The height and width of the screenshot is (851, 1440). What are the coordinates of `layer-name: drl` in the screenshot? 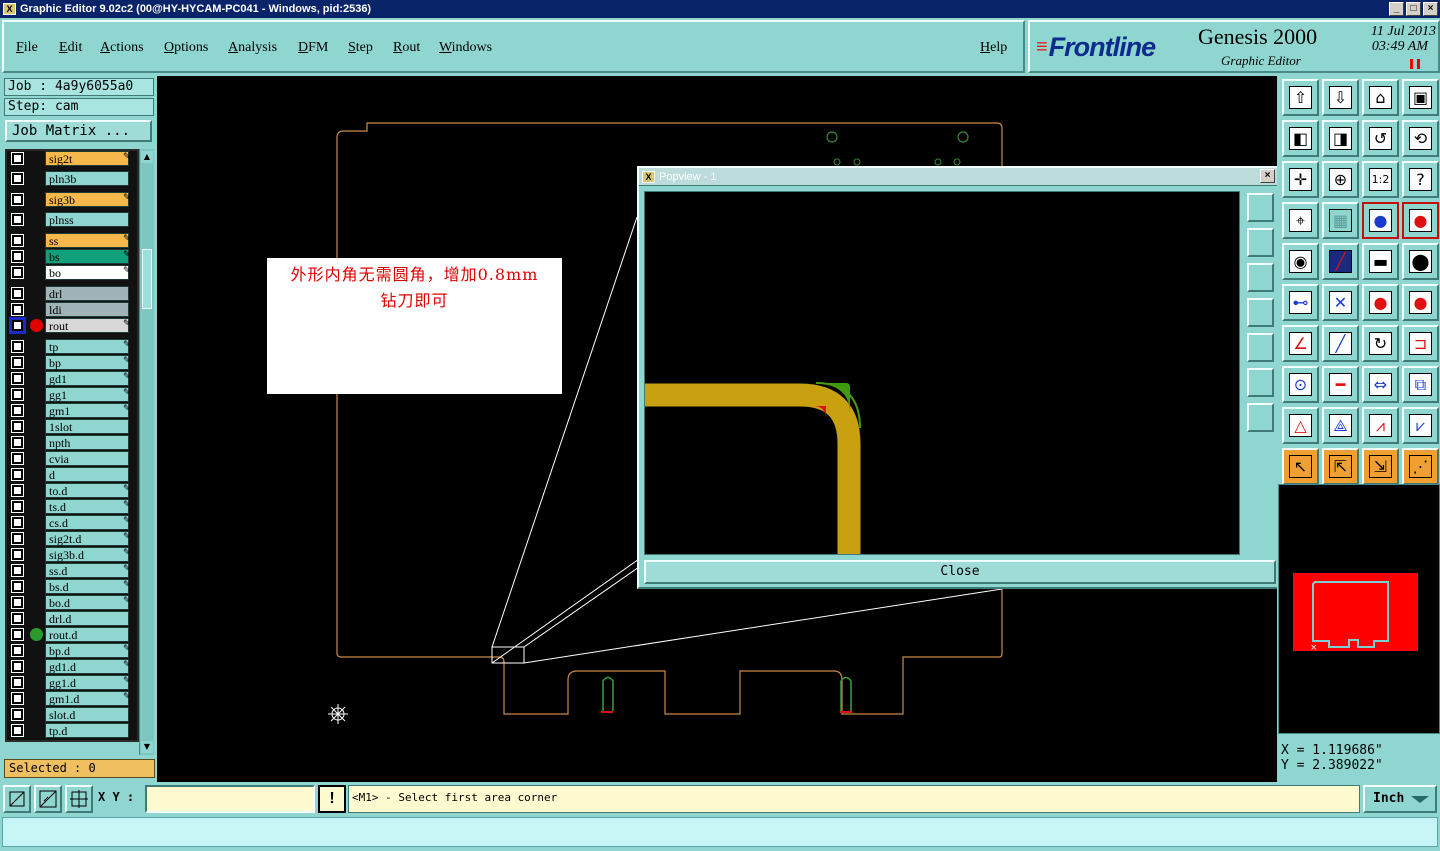 It's located at (87, 293).